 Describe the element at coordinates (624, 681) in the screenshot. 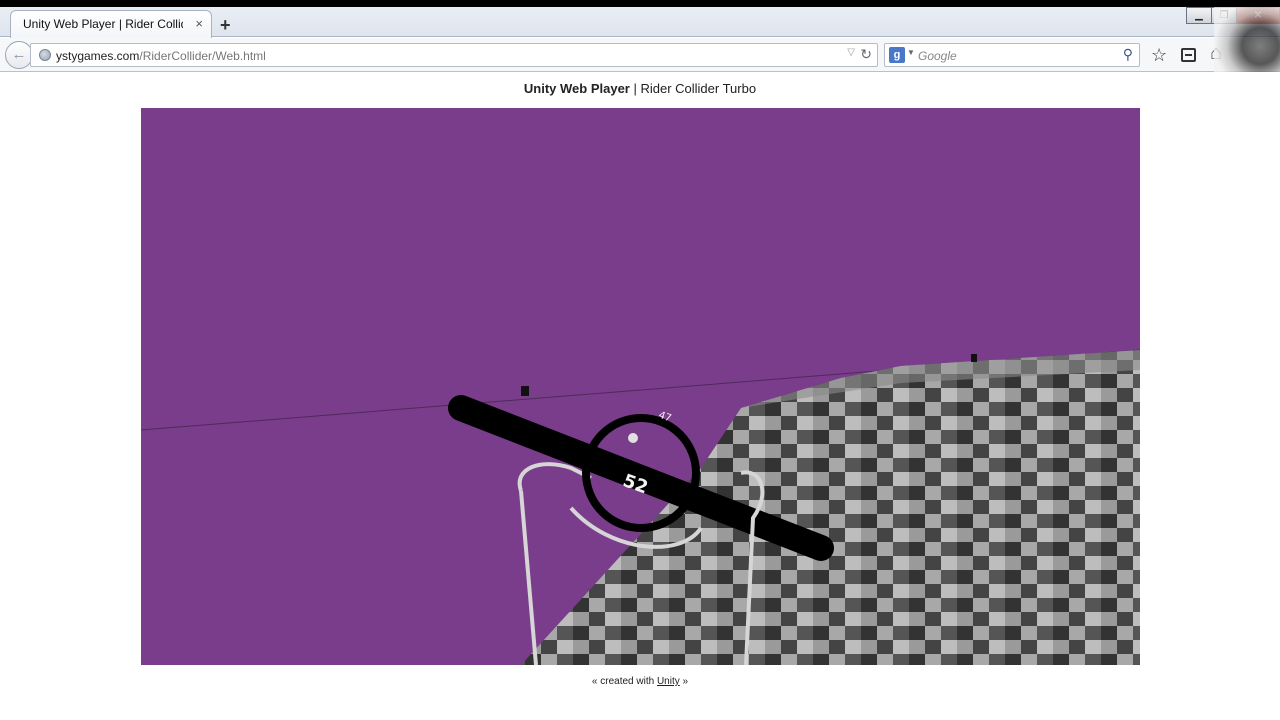

I see `footer-prefix: « created with` at that location.